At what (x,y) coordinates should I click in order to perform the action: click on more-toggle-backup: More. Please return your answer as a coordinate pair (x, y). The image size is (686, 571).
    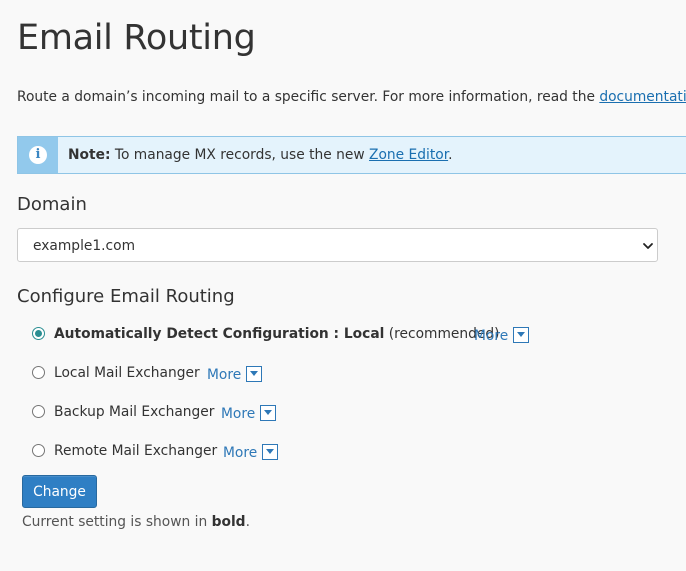
    Looking at the image, I should click on (249, 414).